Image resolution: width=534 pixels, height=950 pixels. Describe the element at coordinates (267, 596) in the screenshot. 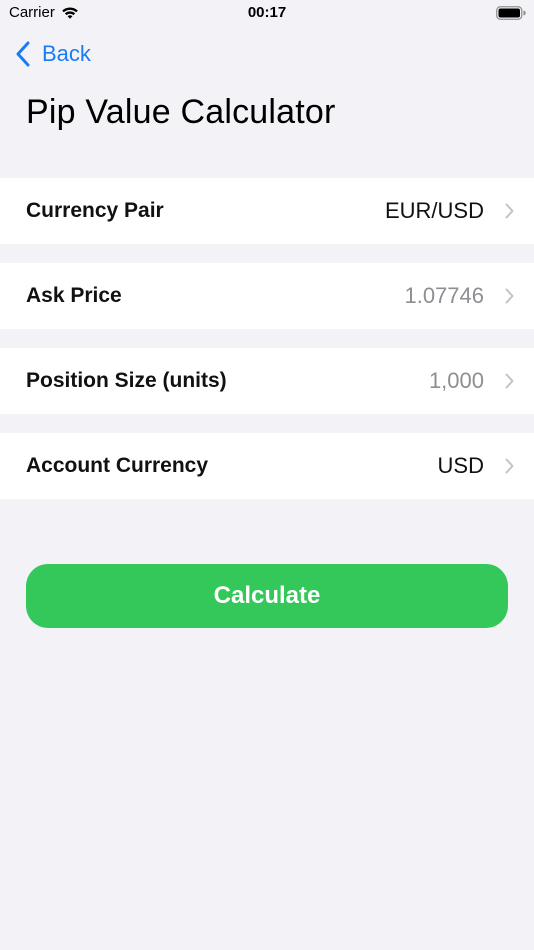

I see `calculate-button: Calculate` at that location.